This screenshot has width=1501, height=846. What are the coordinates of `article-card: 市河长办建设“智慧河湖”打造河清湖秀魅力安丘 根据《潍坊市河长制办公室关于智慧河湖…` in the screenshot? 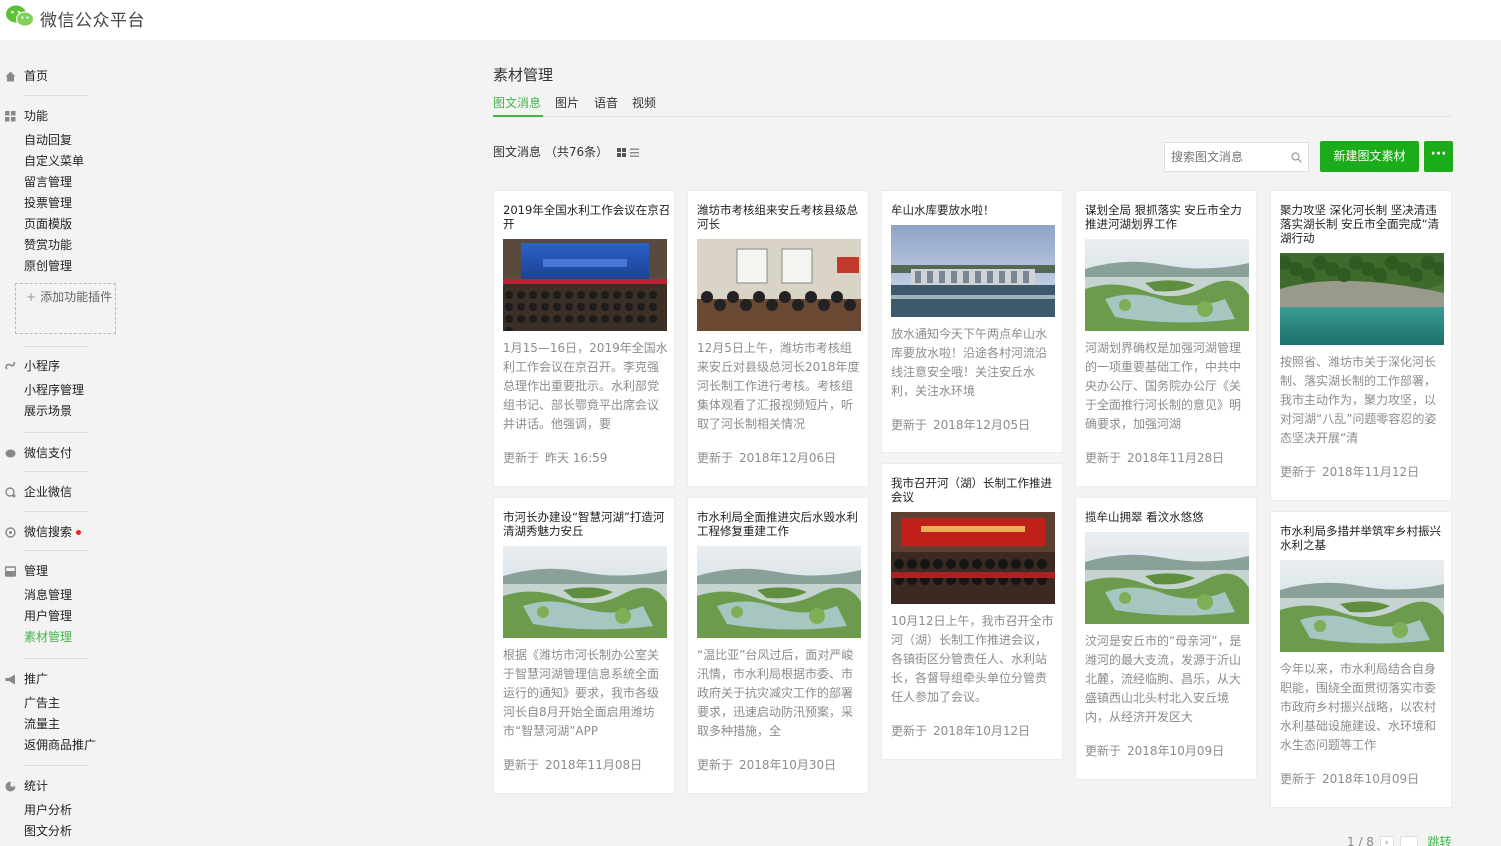 It's located at (584, 645).